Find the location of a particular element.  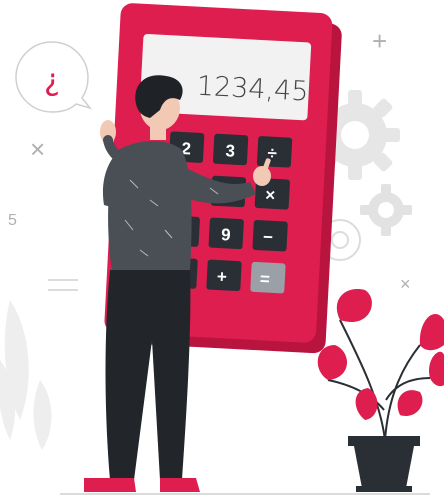

five-symbol: 5 is located at coordinates (12, 220).